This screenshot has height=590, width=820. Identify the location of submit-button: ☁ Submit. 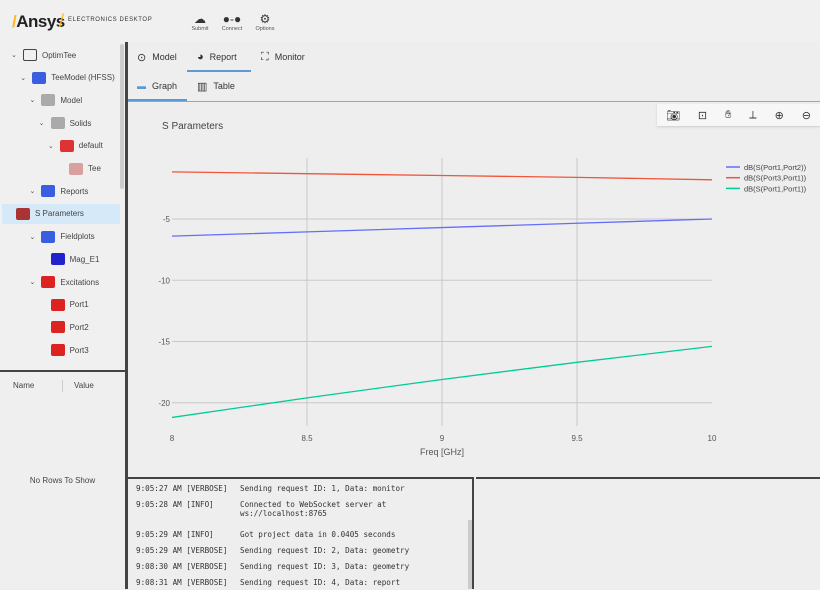
(200, 22).